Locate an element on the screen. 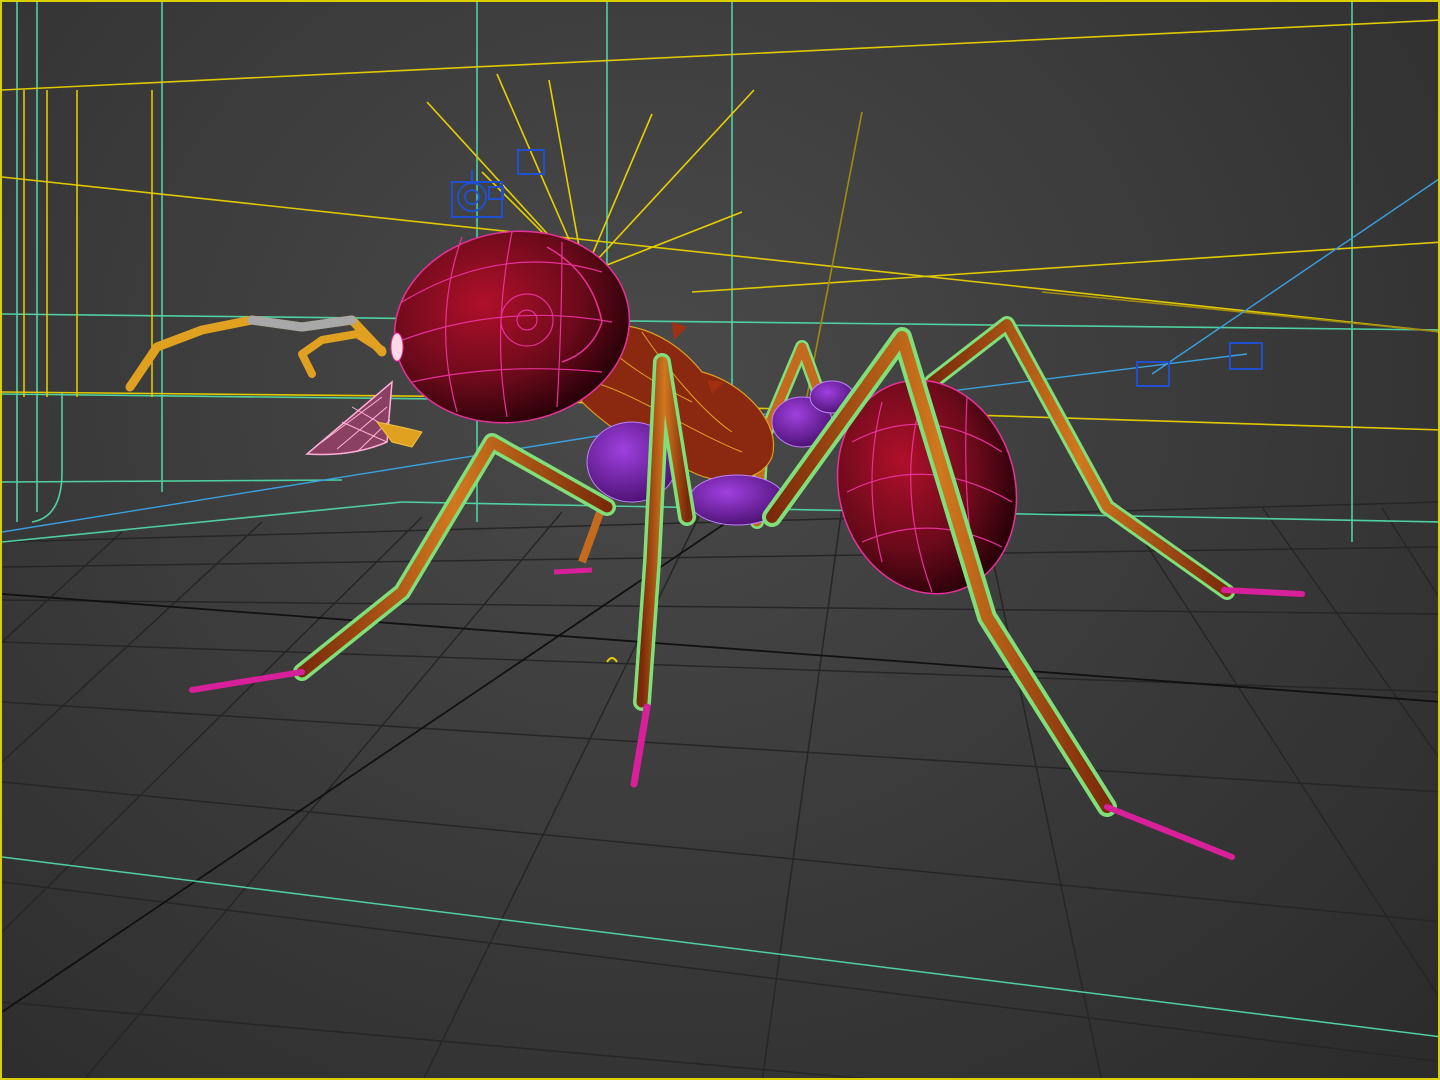  camera-target-icon is located at coordinates (1199, 364).